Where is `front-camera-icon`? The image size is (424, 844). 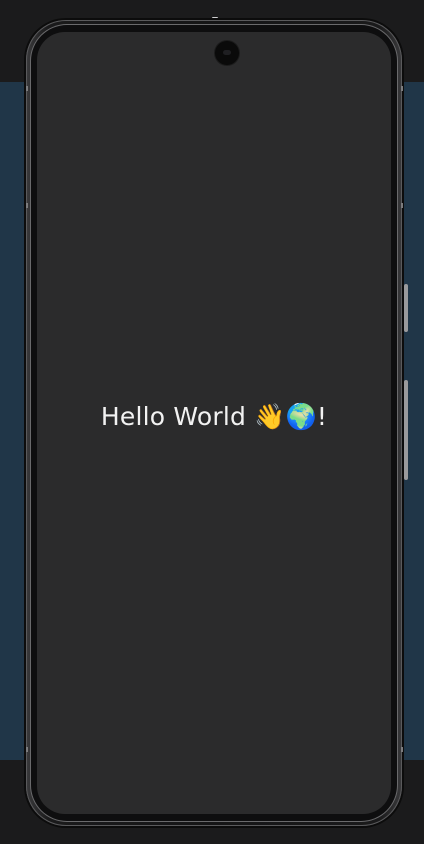
front-camera-icon is located at coordinates (227, 53).